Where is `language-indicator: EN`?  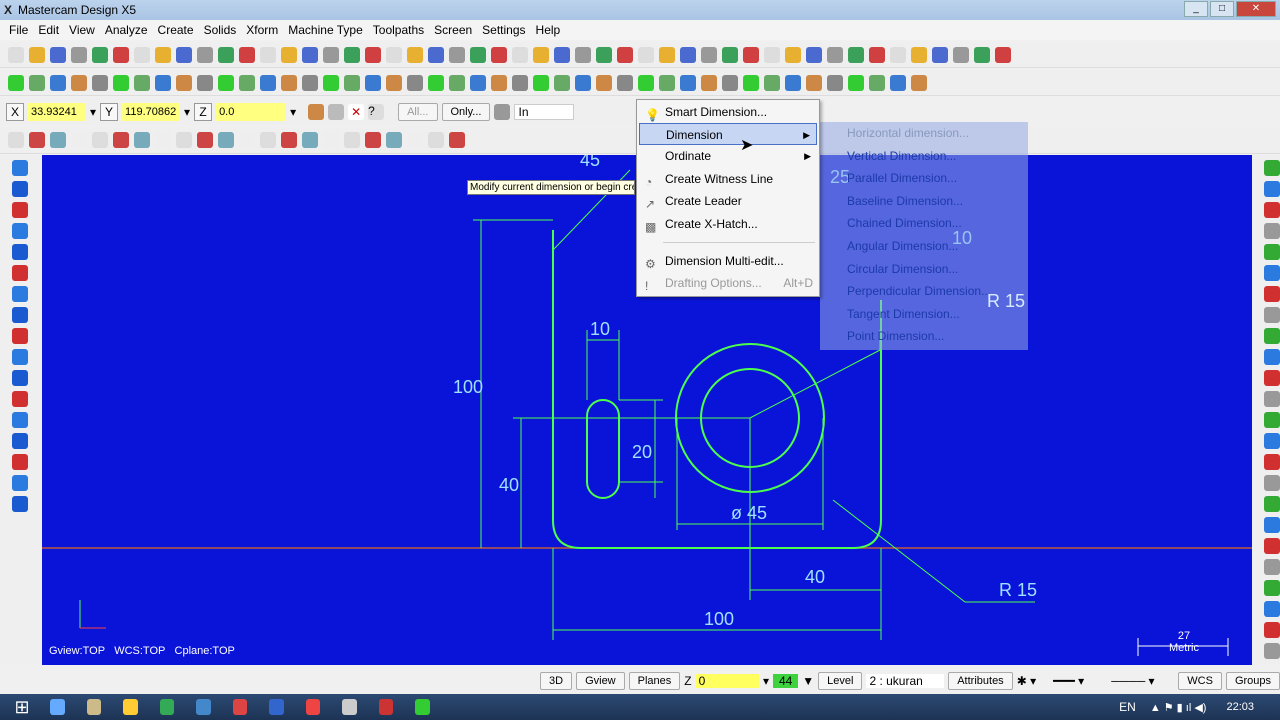 language-indicator: EN is located at coordinates (1127, 707).